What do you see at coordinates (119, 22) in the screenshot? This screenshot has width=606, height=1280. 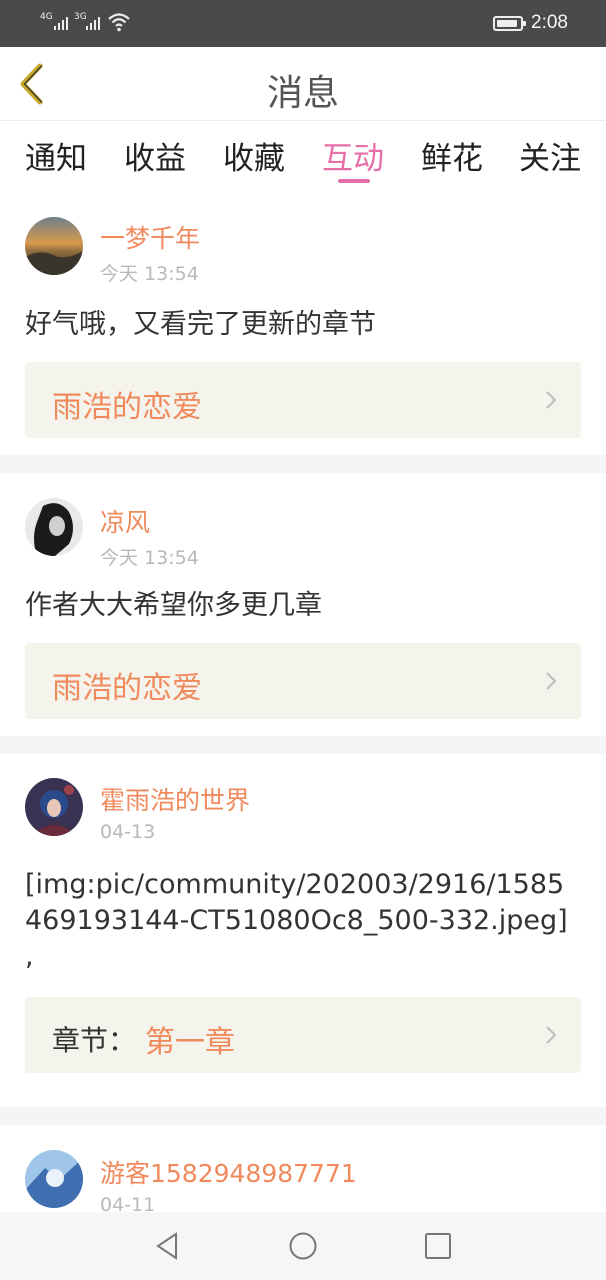 I see `wifi-icon` at bounding box center [119, 22].